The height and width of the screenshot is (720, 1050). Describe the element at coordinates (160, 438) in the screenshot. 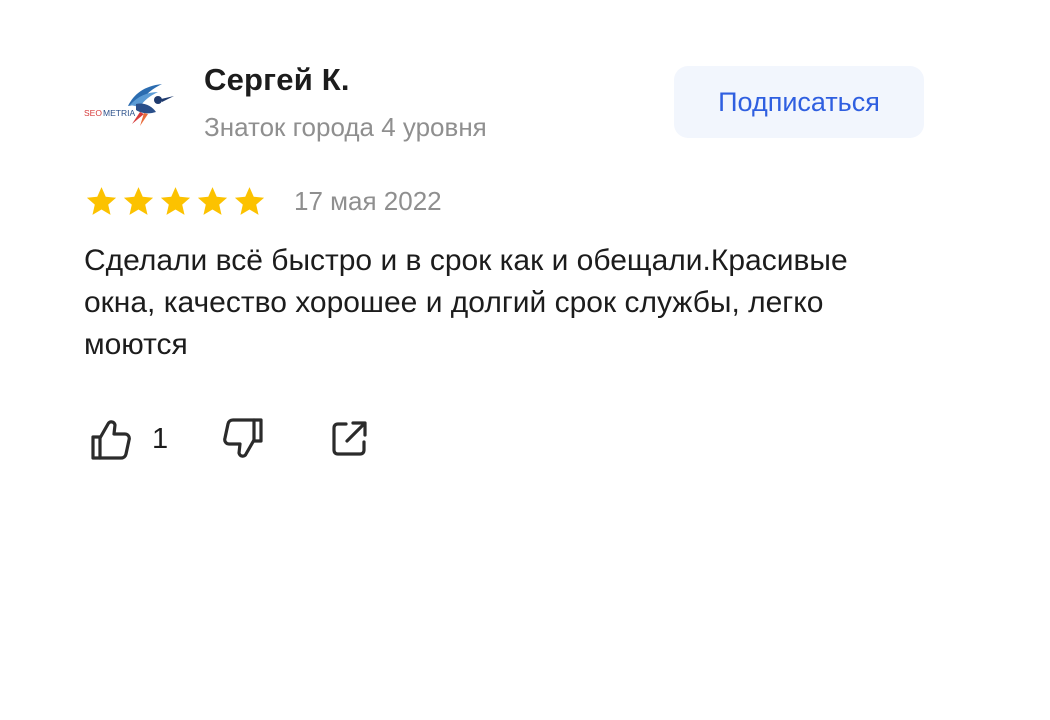

I see `like-count: 1` at that location.